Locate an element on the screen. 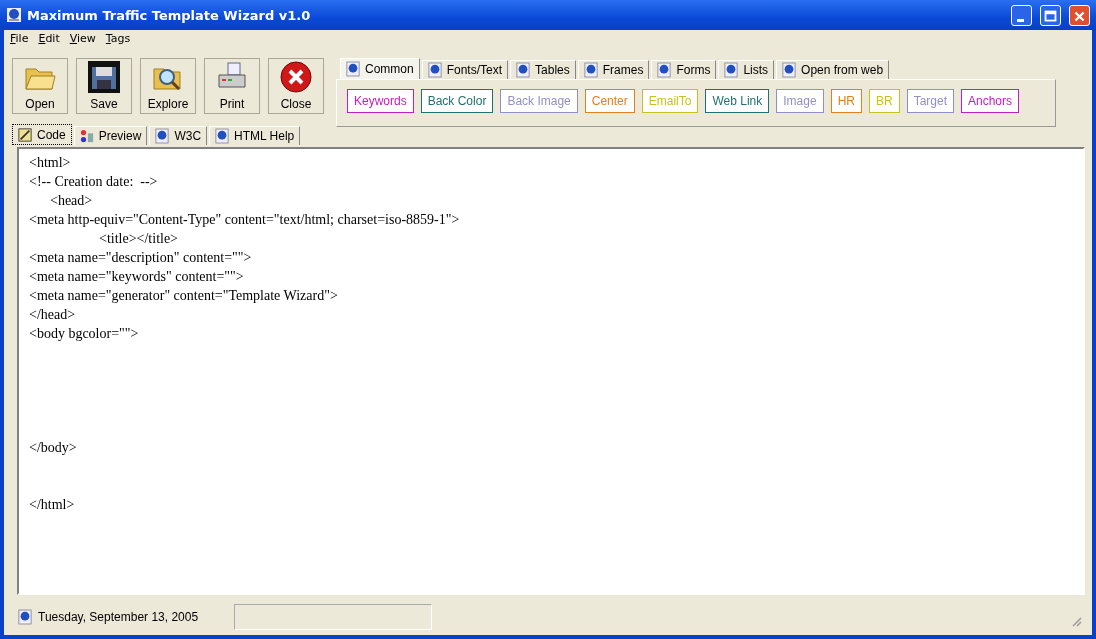  minimize-icon is located at coordinates (1020, 20).